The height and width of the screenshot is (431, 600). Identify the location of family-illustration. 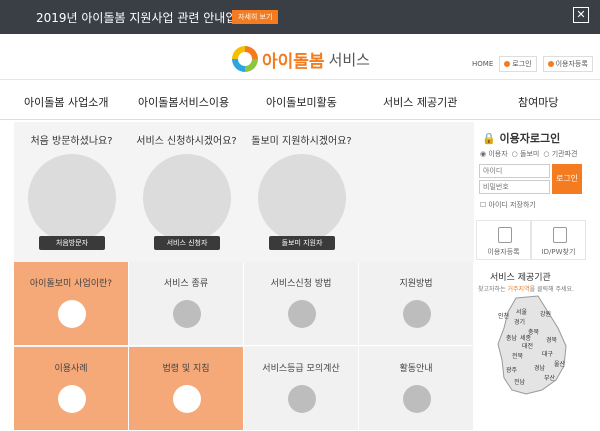
(187, 198).